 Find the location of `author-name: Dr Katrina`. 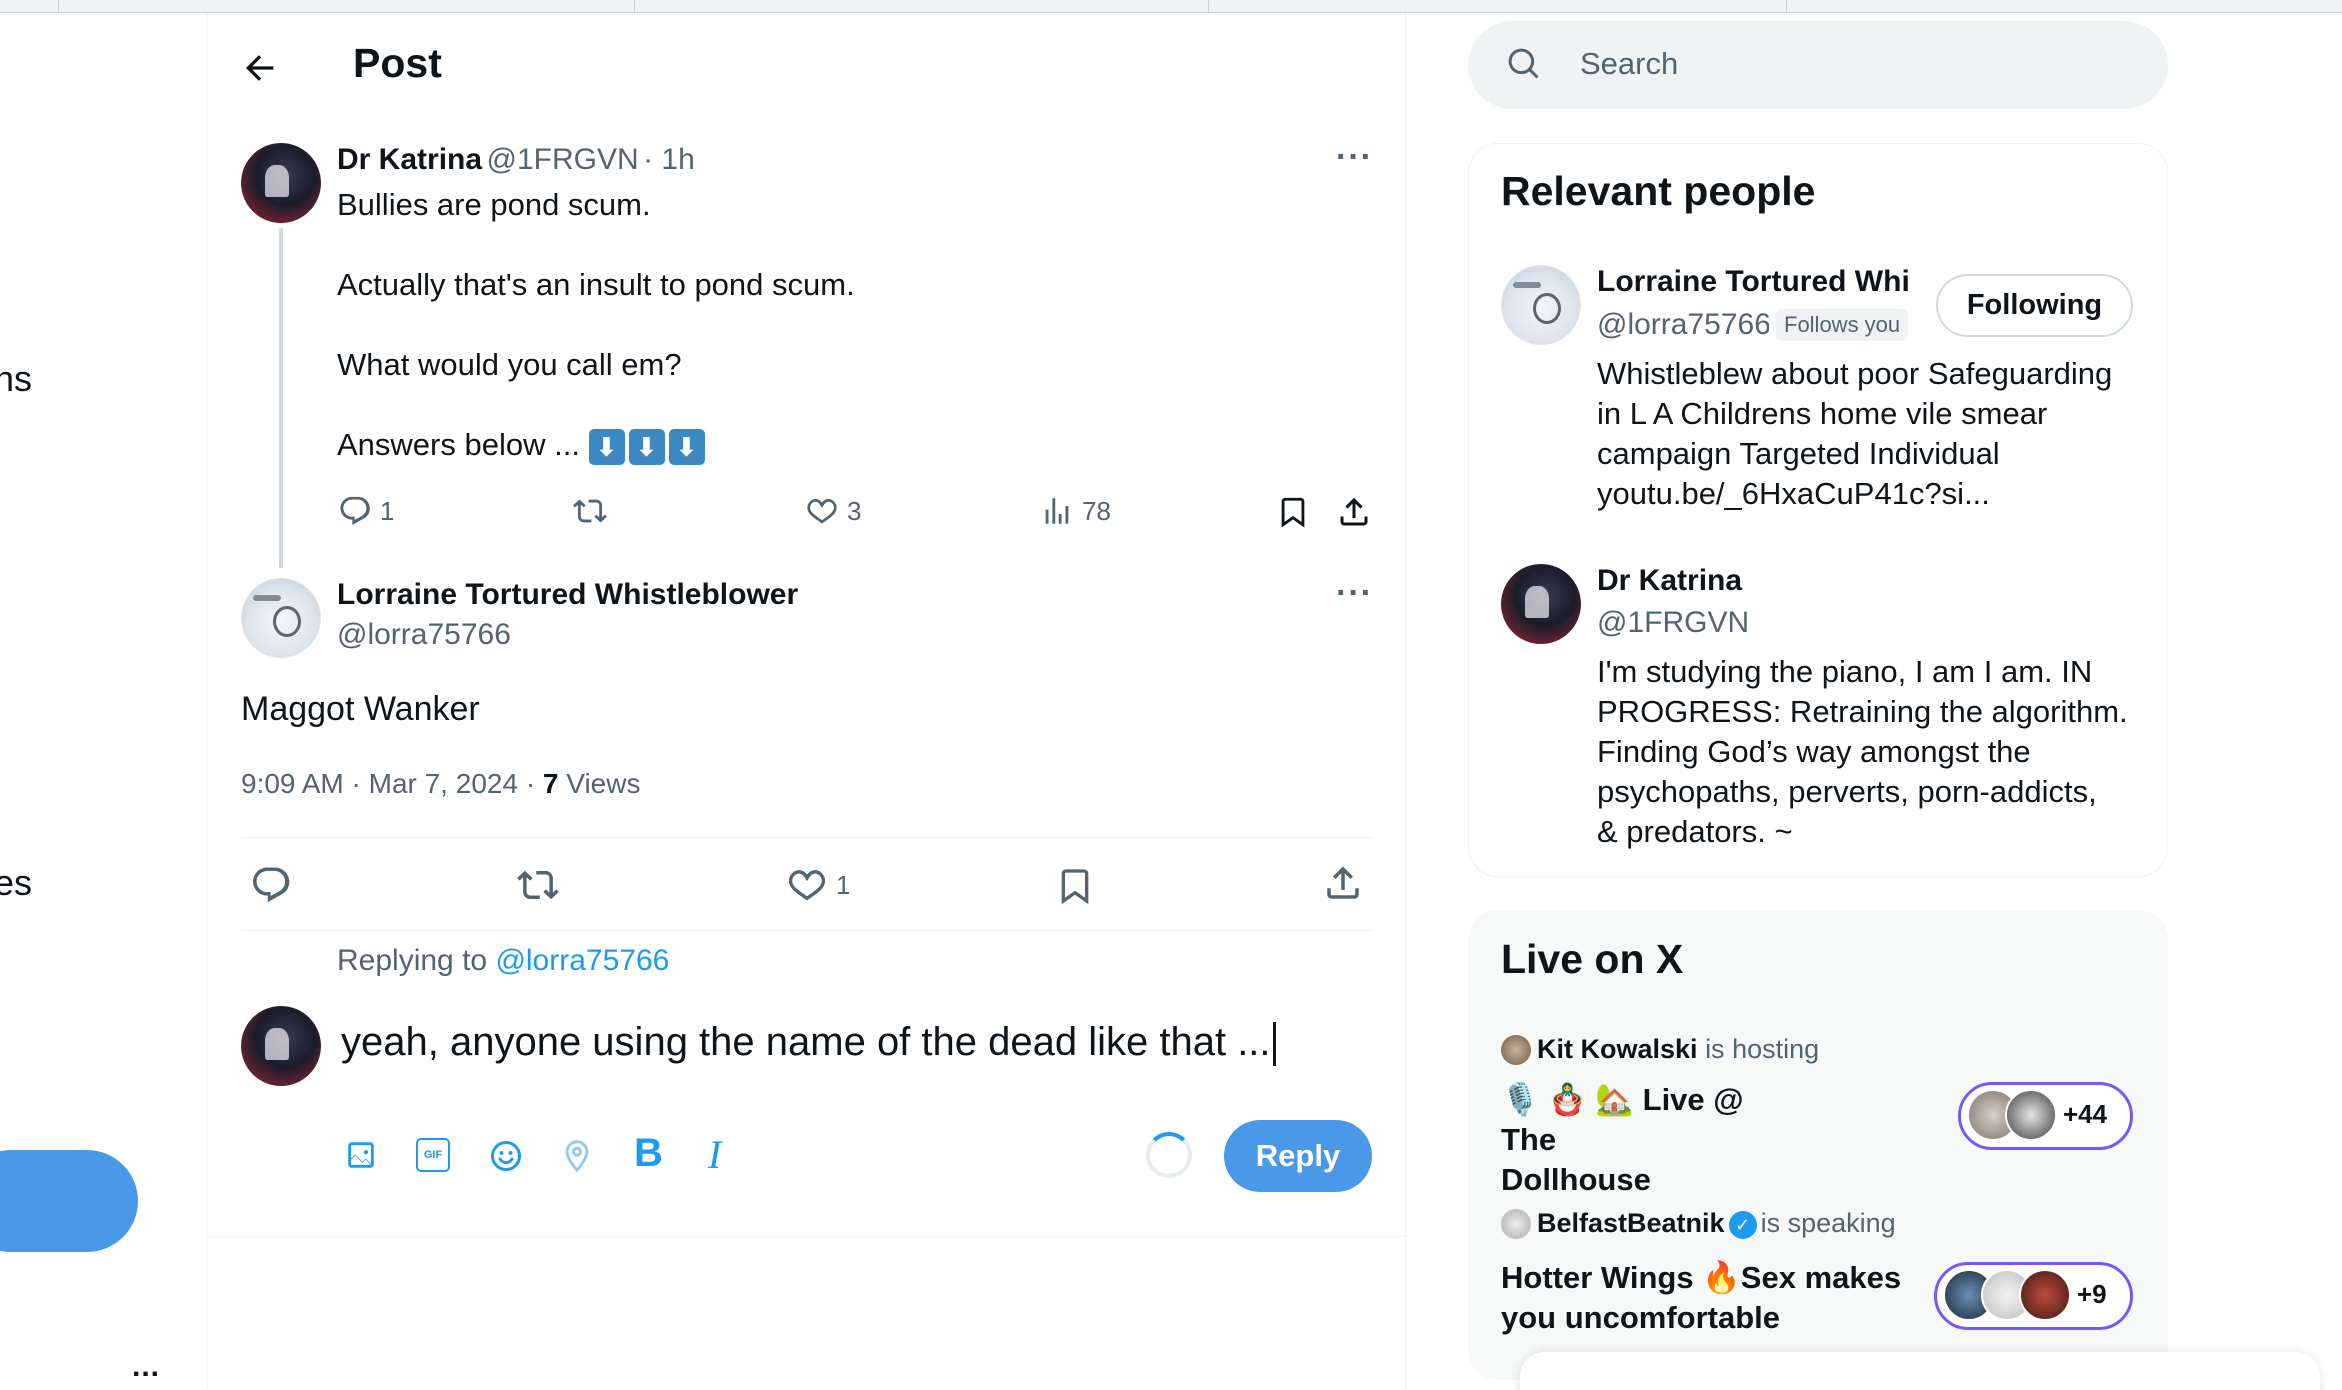

author-name: Dr Katrina is located at coordinates (409, 159).